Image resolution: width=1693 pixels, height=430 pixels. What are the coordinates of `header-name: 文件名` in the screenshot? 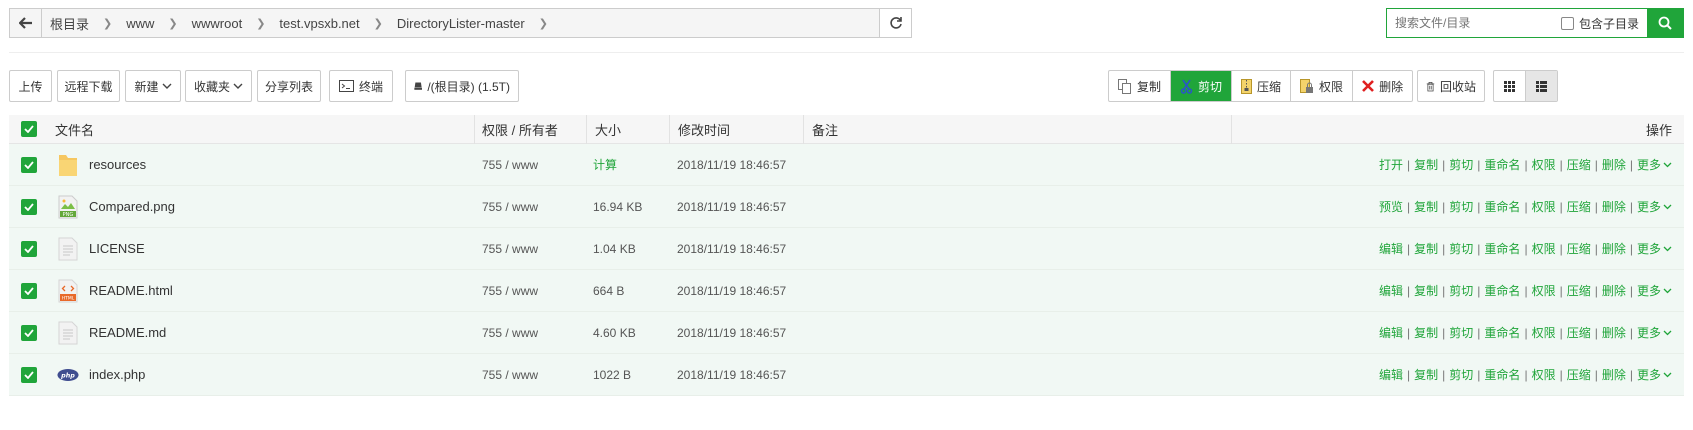 It's located at (74, 129).